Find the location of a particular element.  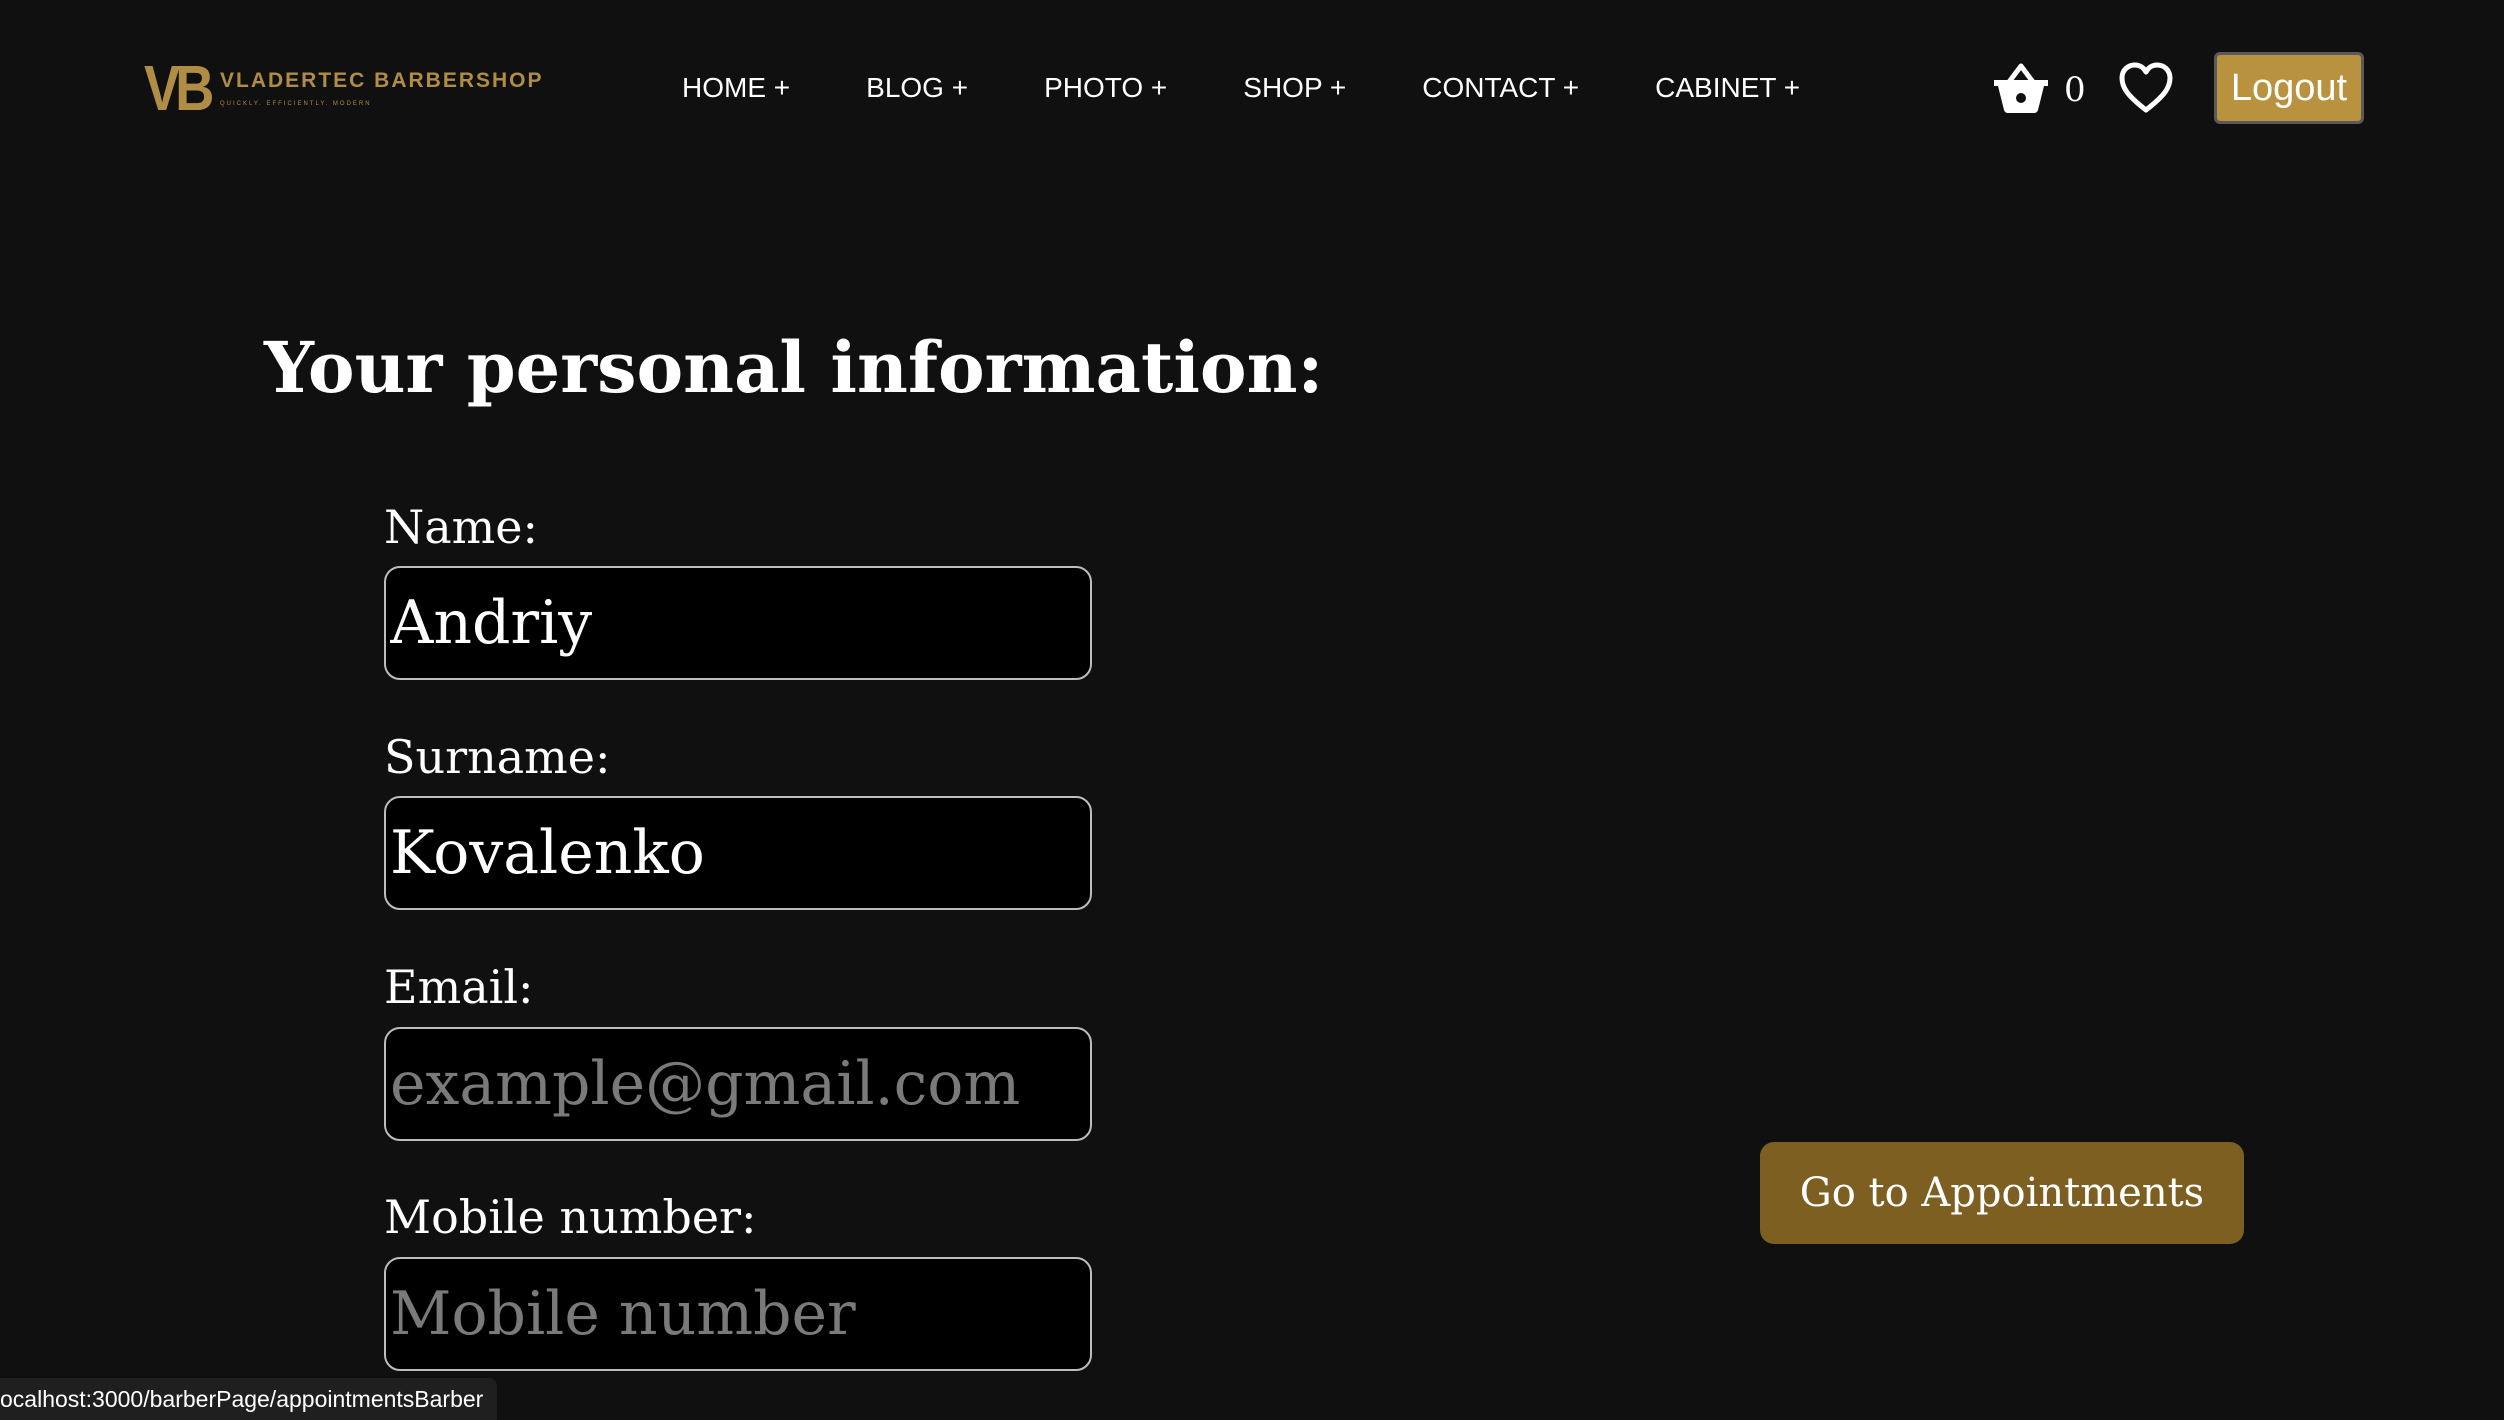

page-title: Your personal information: is located at coordinates (794, 367).